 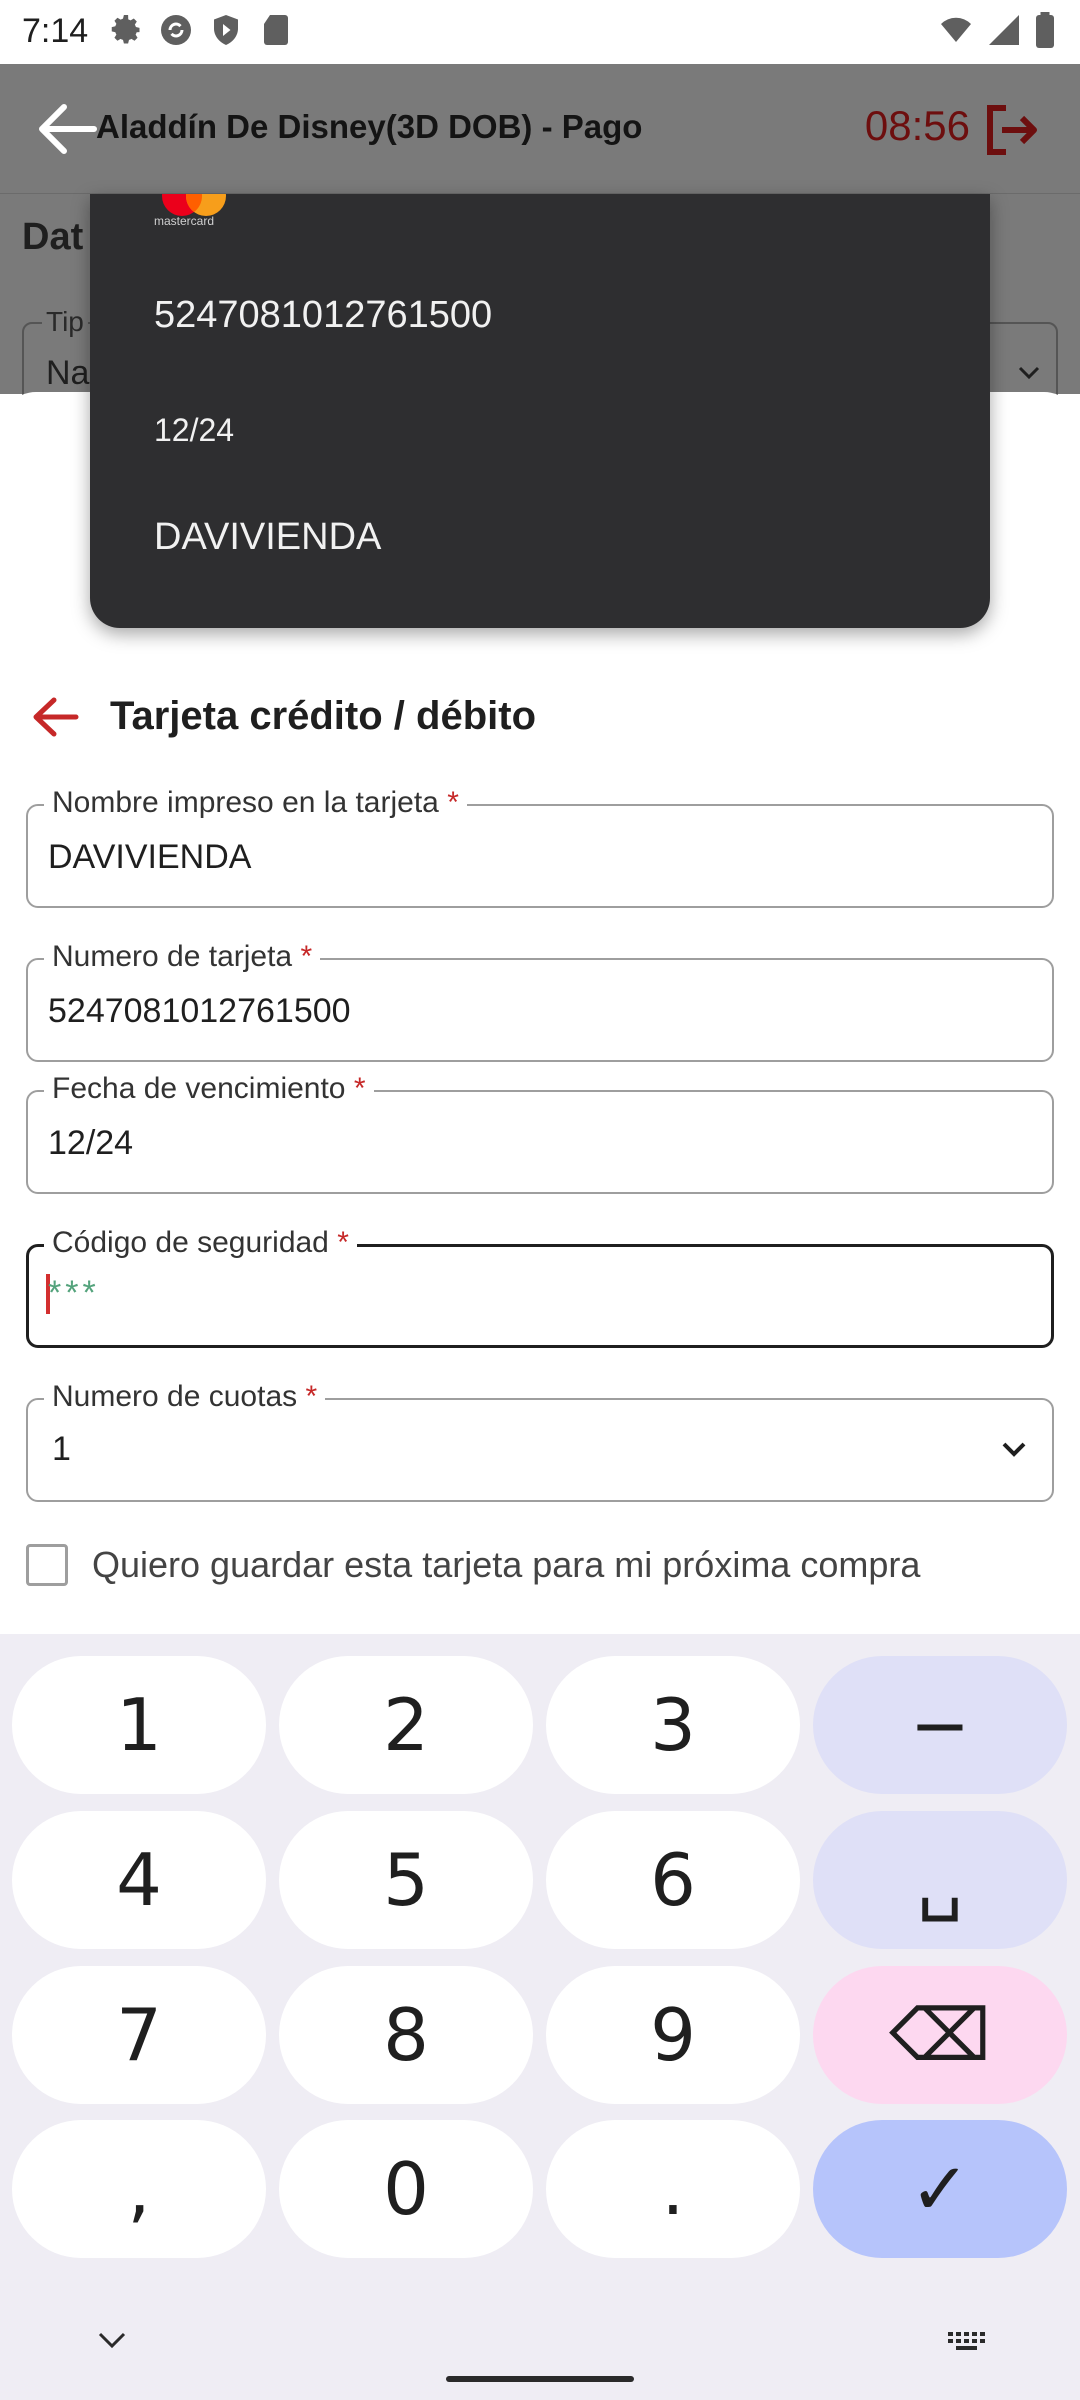 What do you see at coordinates (199, 1011) in the screenshot?
I see `card-number-value: 5247081012761500` at bounding box center [199, 1011].